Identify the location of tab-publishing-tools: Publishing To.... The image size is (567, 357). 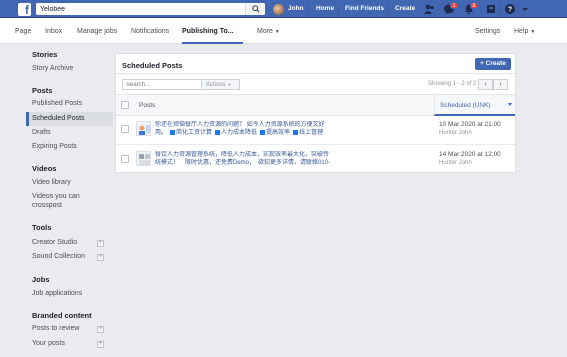
(212, 31).